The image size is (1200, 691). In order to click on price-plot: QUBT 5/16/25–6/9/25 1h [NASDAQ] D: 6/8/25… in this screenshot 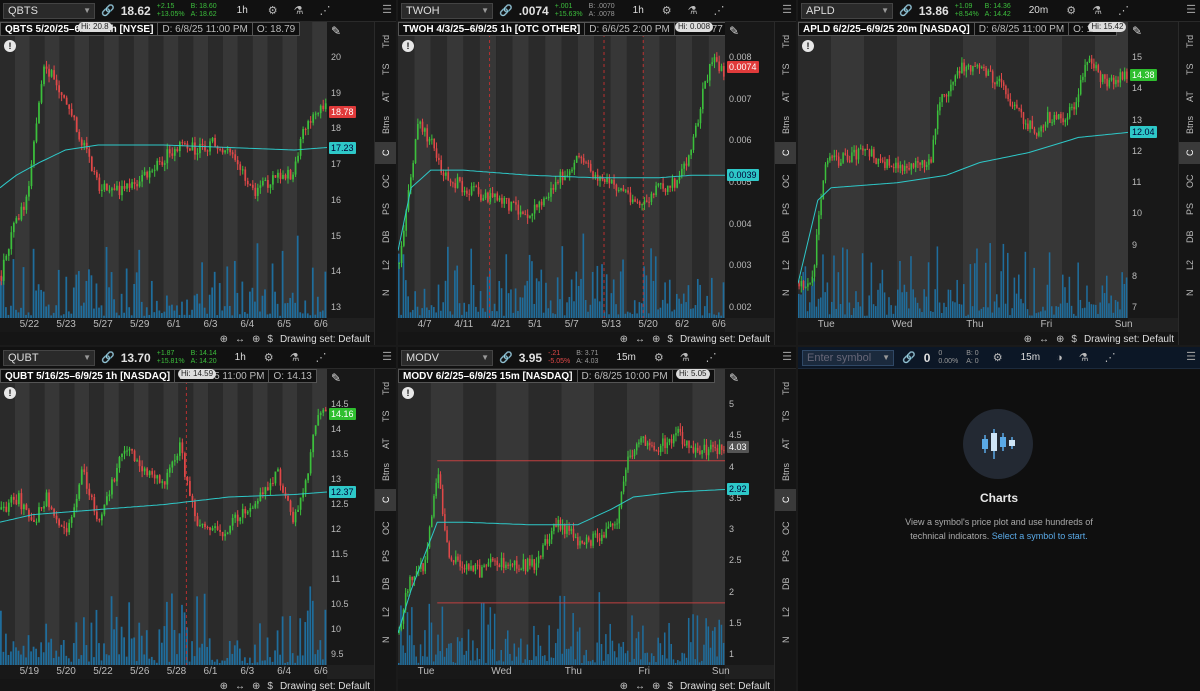, I will do `click(163, 517)`.